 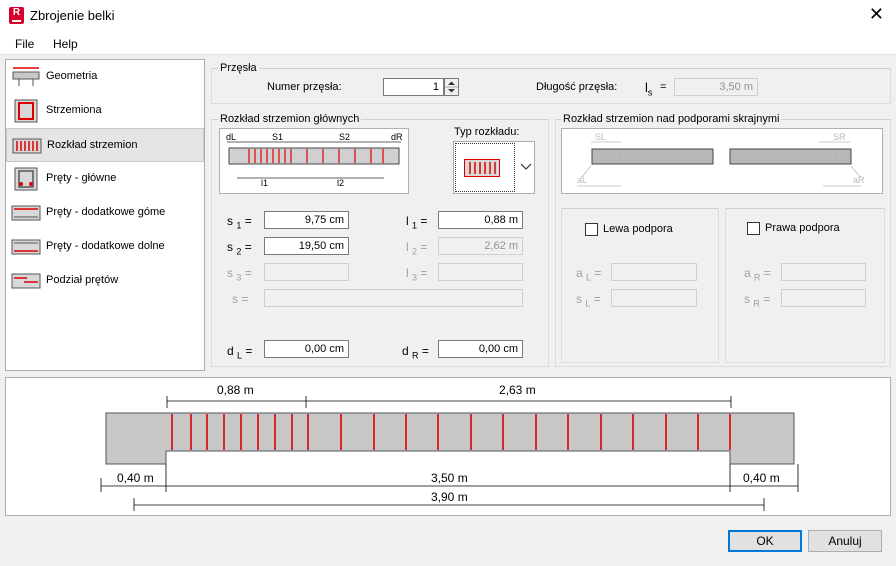 I want to click on app-logo-icon: R, so click(x=16, y=15).